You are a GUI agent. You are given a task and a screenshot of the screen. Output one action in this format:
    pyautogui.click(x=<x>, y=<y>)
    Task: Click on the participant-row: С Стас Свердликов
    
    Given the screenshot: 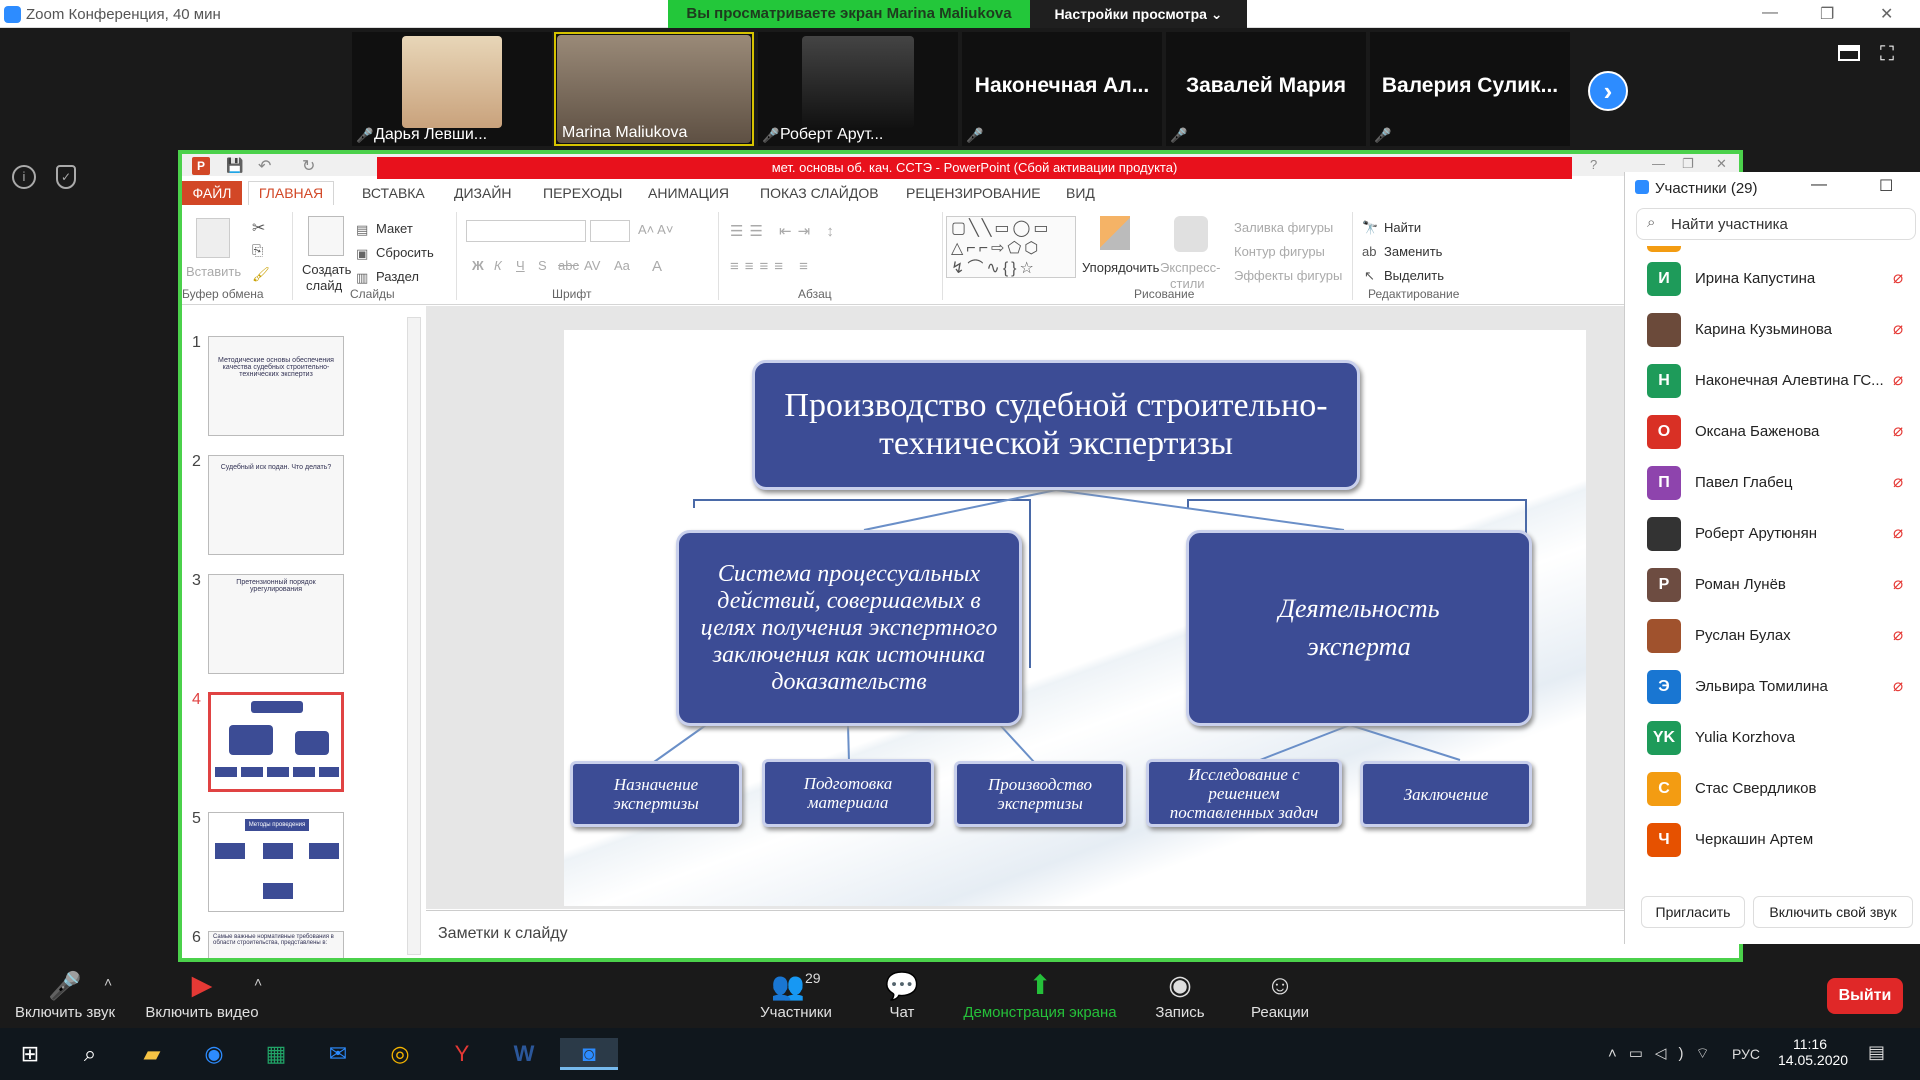 What is the action you would take?
    pyautogui.click(x=1772, y=789)
    